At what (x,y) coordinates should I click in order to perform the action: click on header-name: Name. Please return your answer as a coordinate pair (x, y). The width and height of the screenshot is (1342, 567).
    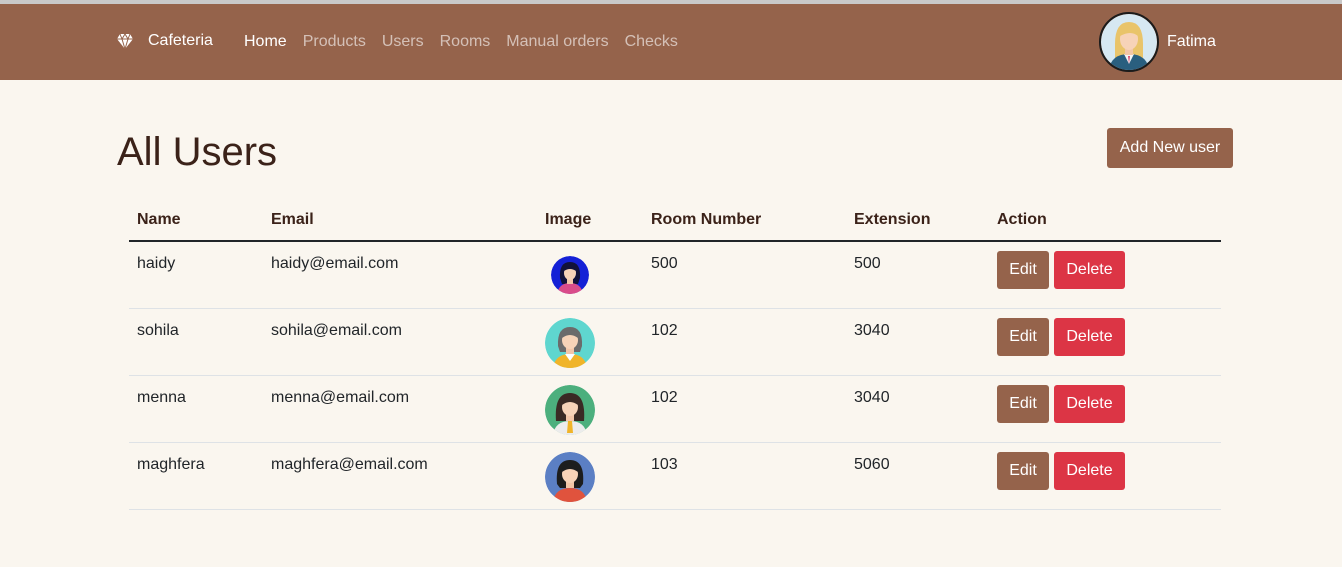
    Looking at the image, I should click on (196, 221).